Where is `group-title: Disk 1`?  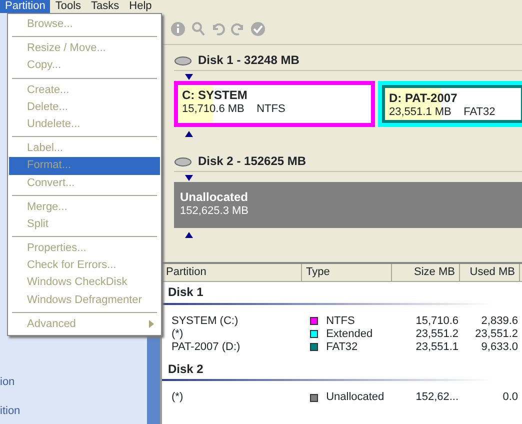
group-title: Disk 1 is located at coordinates (327, 293).